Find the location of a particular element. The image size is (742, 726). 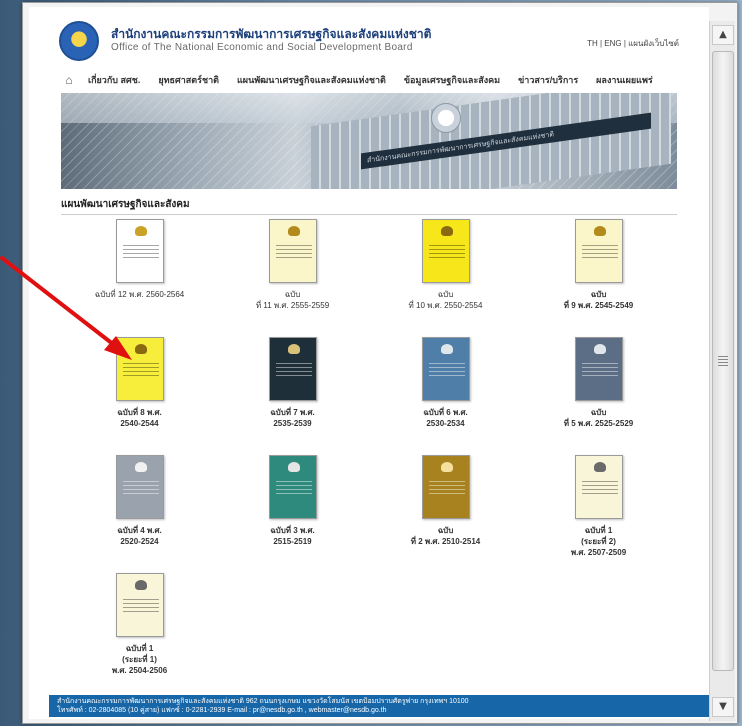

plan-book-item: ฉบับที่ 12 พ.ศ. 2560-2564 is located at coordinates (139, 274).